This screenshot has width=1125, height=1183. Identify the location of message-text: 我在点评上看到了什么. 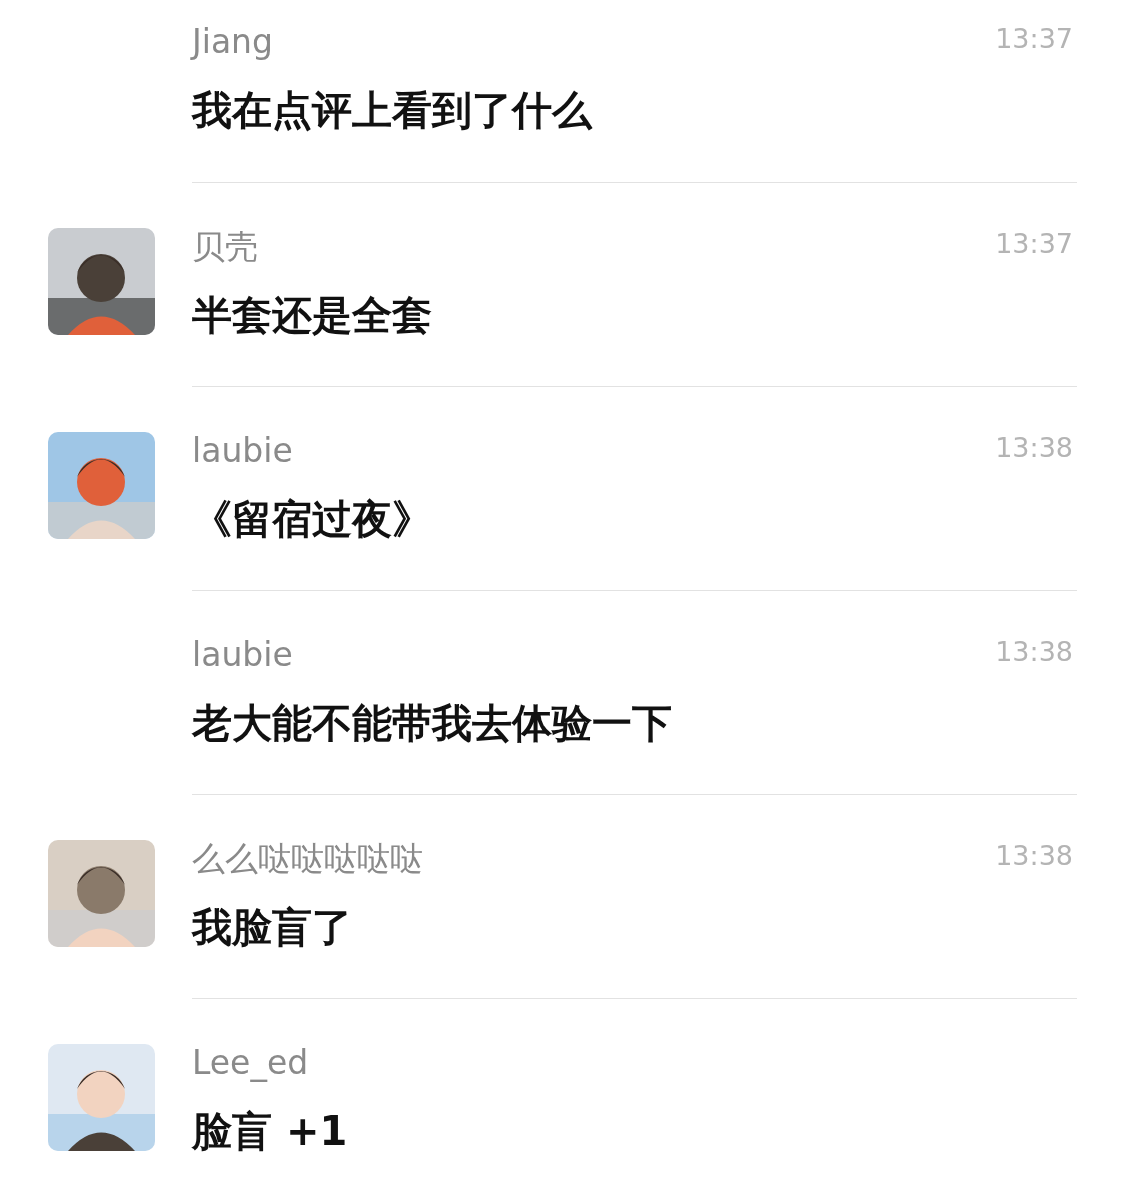
(393, 110).